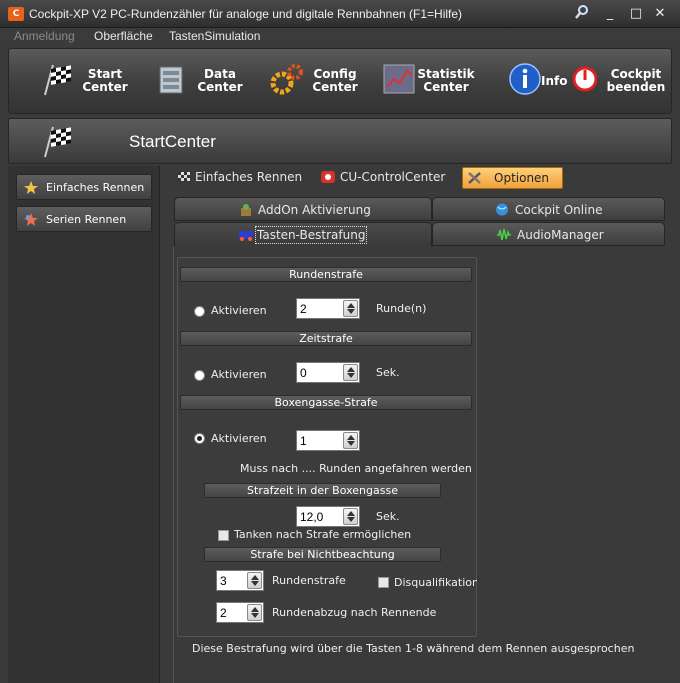 This screenshot has width=680, height=683. Describe the element at coordinates (583, 79) in the screenshot. I see `power-icon` at that location.